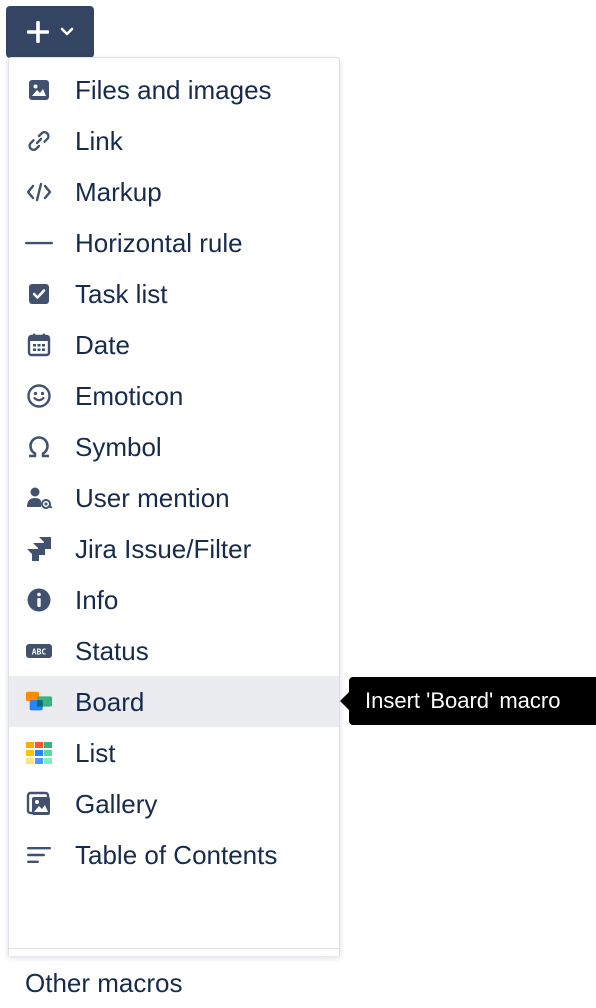 This screenshot has height=1008, width=596. What do you see at coordinates (97, 599) in the screenshot?
I see `menu-item-label: Info` at bounding box center [97, 599].